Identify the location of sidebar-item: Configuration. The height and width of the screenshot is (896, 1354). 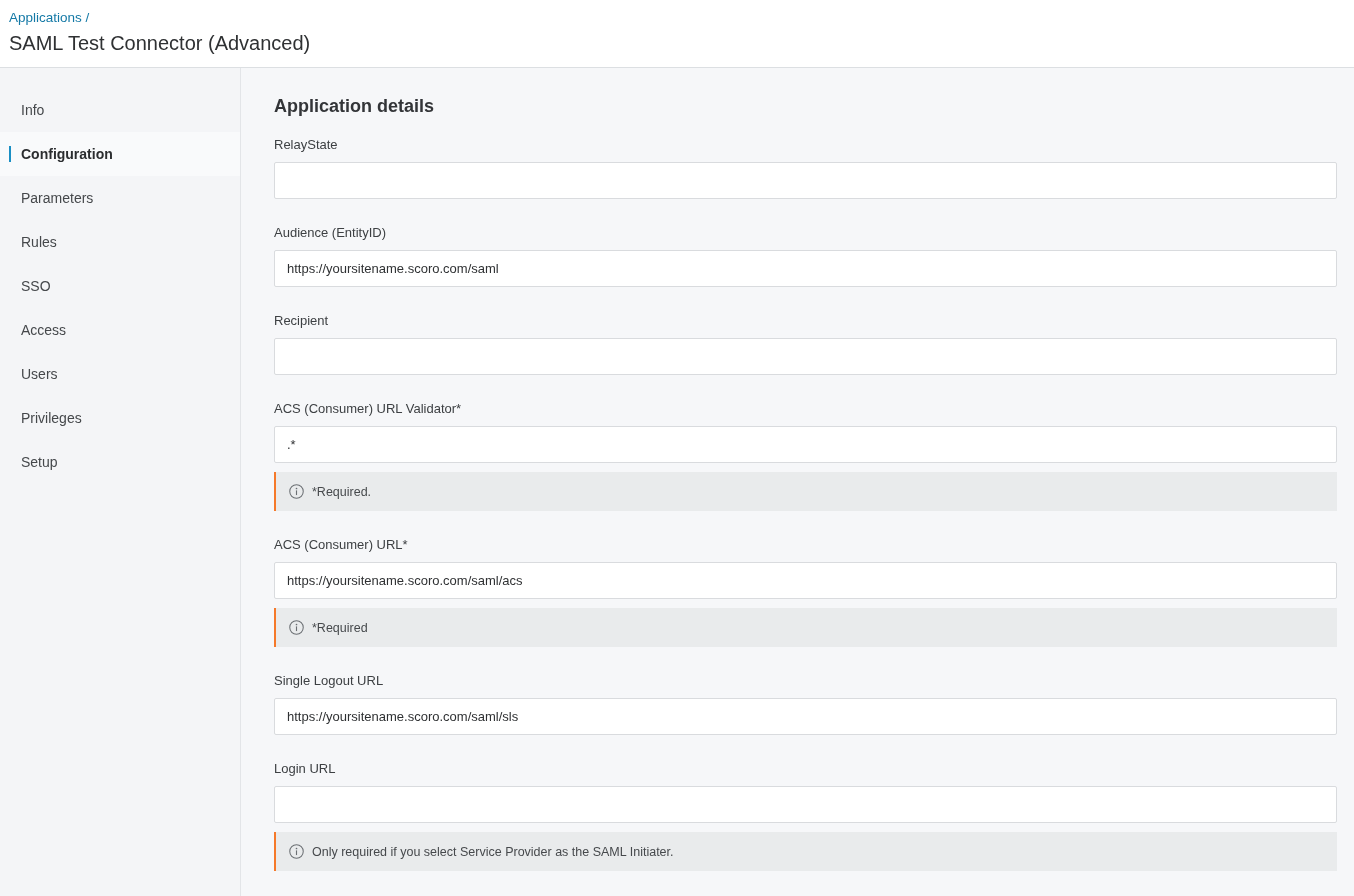
(120, 154).